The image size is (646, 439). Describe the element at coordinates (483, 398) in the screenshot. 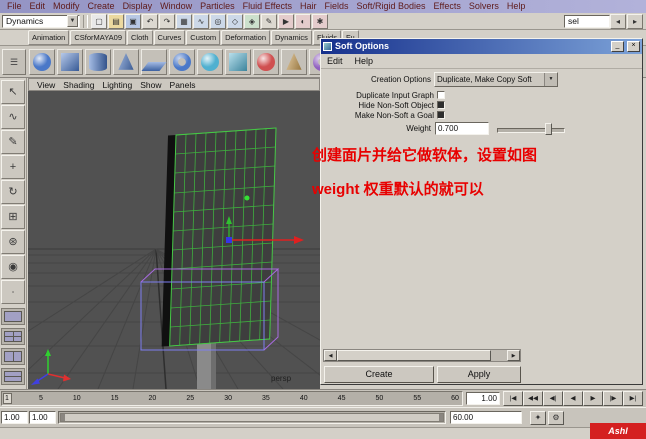

I see `current-time-field: 1.00` at that location.